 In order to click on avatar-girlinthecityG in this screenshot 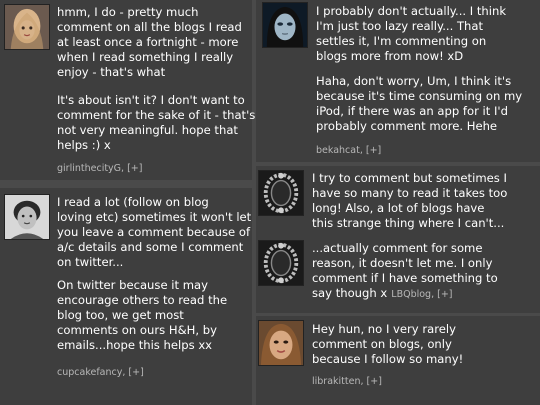, I will do `click(27, 27)`.